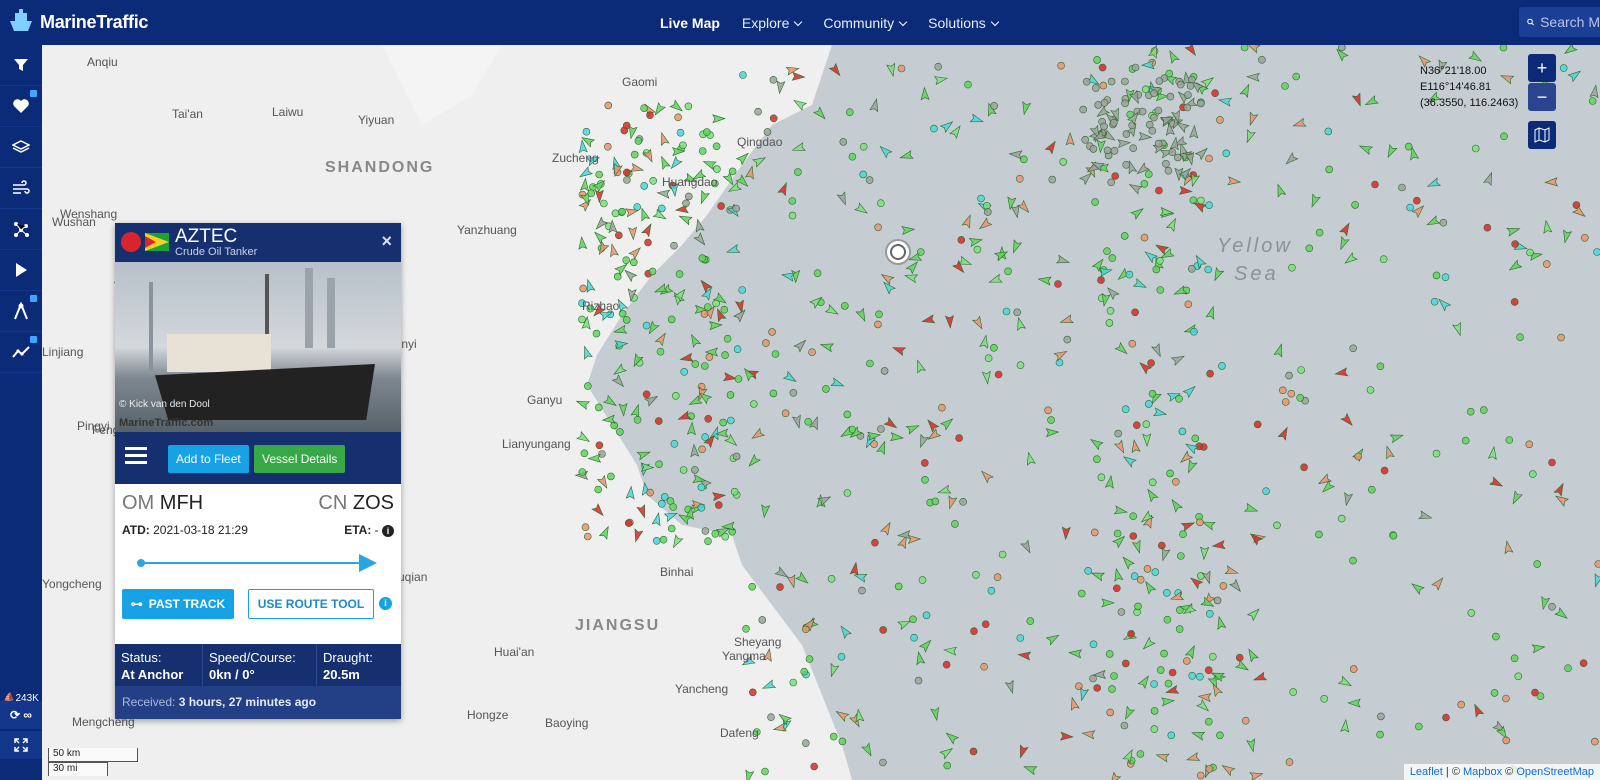  What do you see at coordinates (206, 237) in the screenshot?
I see `vessel-name: AZTEC` at bounding box center [206, 237].